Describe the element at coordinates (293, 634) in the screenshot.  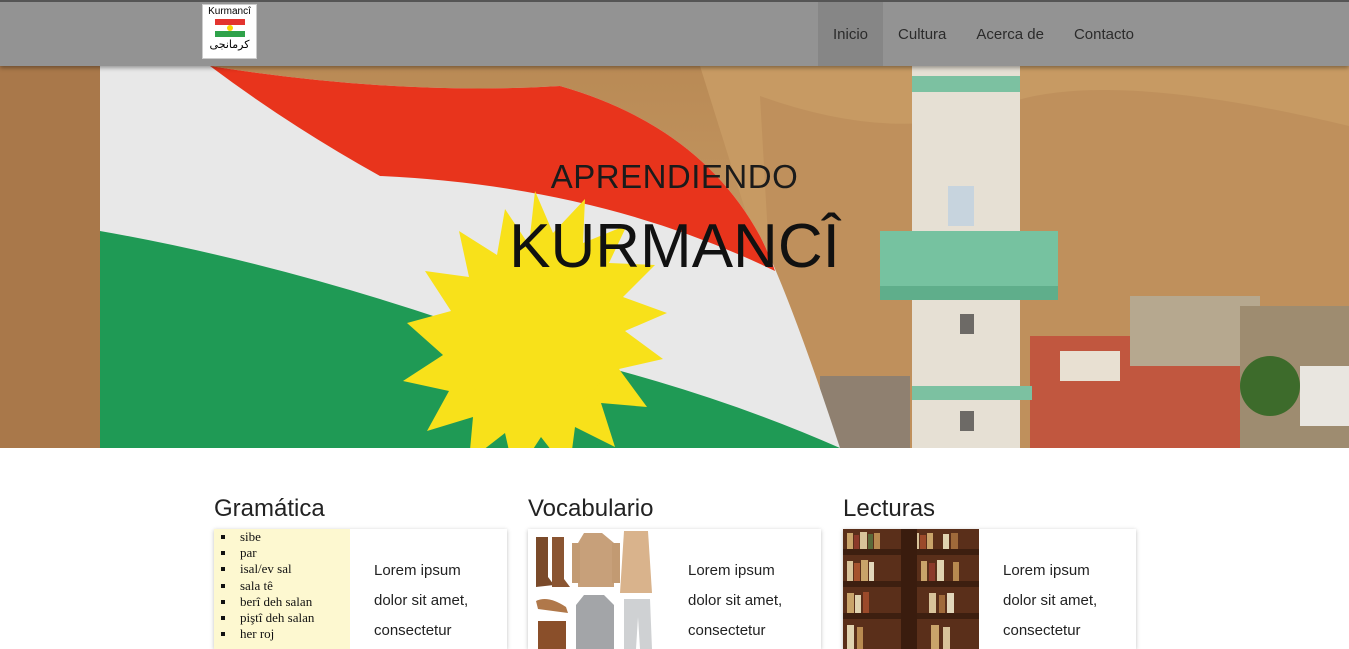
I see `grammar-word: her roj` at that location.